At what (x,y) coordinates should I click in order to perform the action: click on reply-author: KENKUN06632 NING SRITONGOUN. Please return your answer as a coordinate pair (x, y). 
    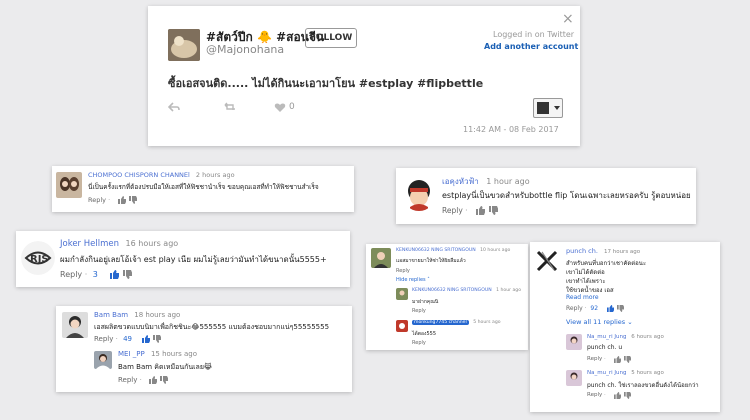
    Looking at the image, I should click on (452, 290).